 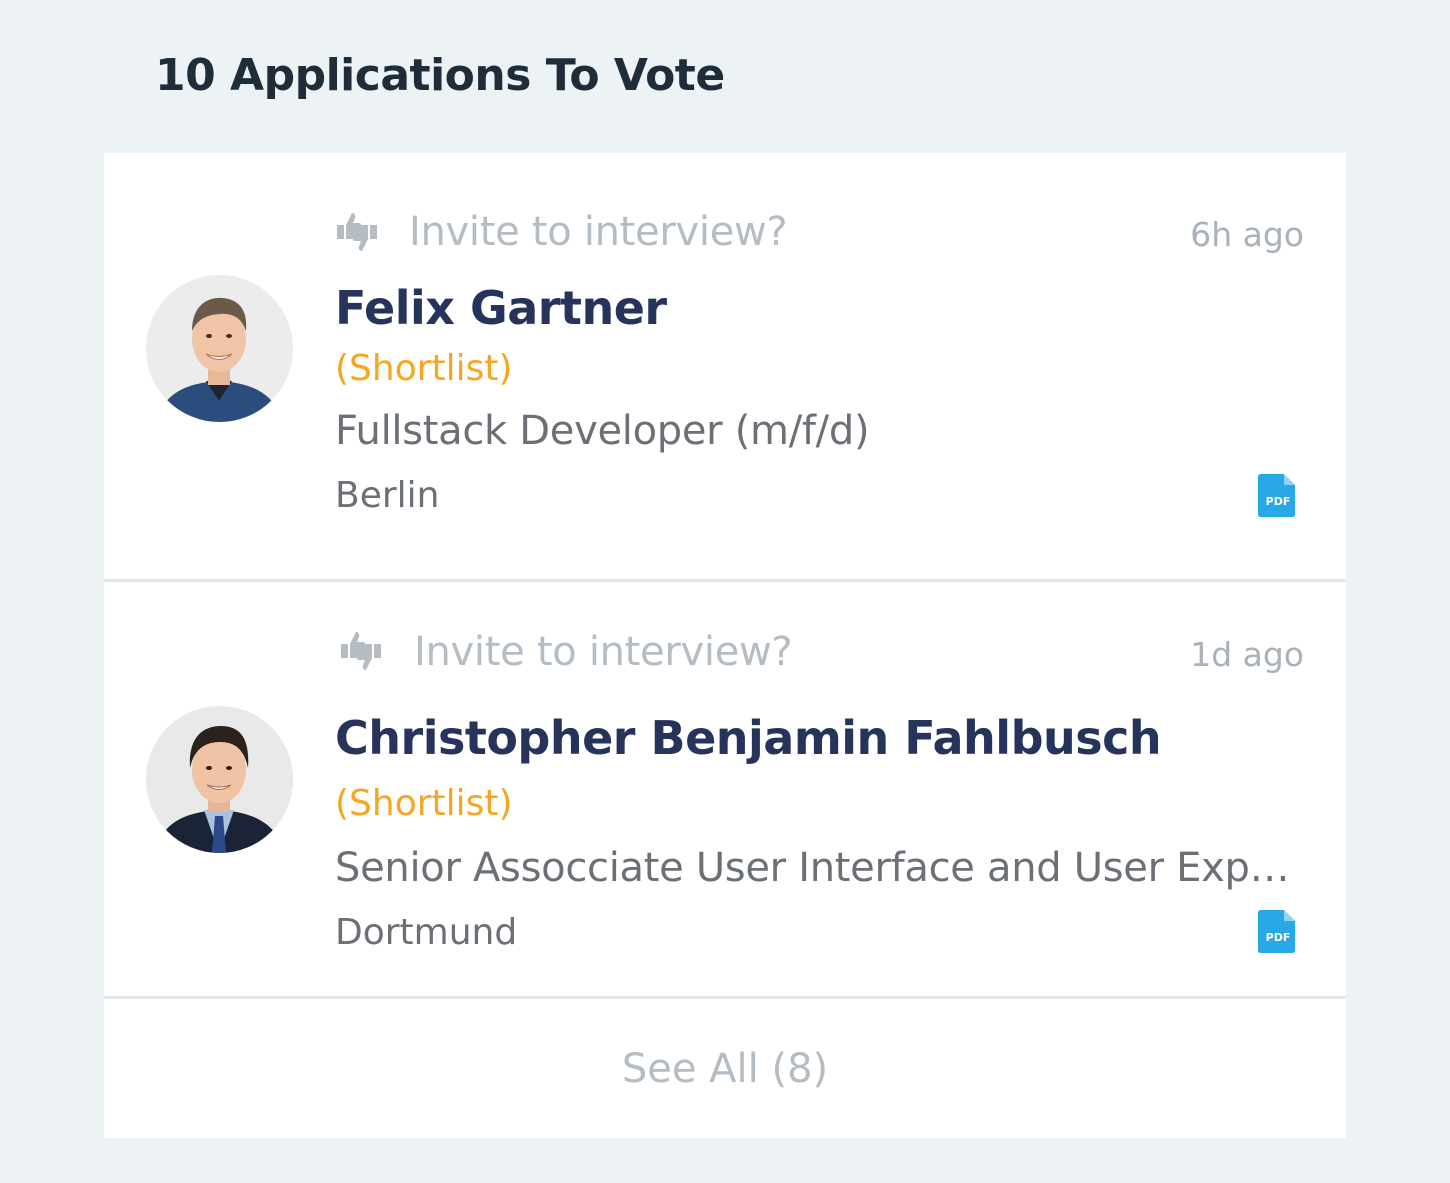 What do you see at coordinates (1247, 234) in the screenshot?
I see `timestamp: 6h ago` at bounding box center [1247, 234].